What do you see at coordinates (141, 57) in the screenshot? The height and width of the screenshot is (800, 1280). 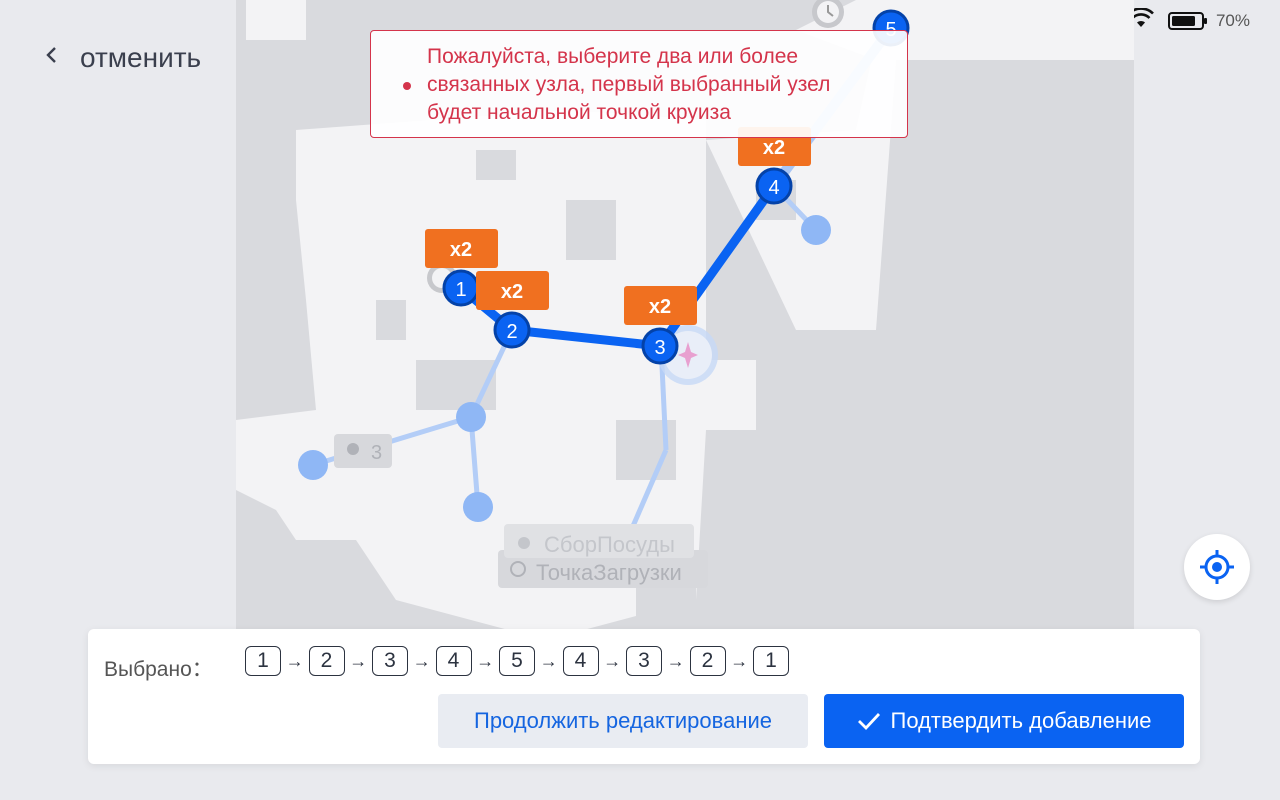 I see `cancel-label: отменить` at bounding box center [141, 57].